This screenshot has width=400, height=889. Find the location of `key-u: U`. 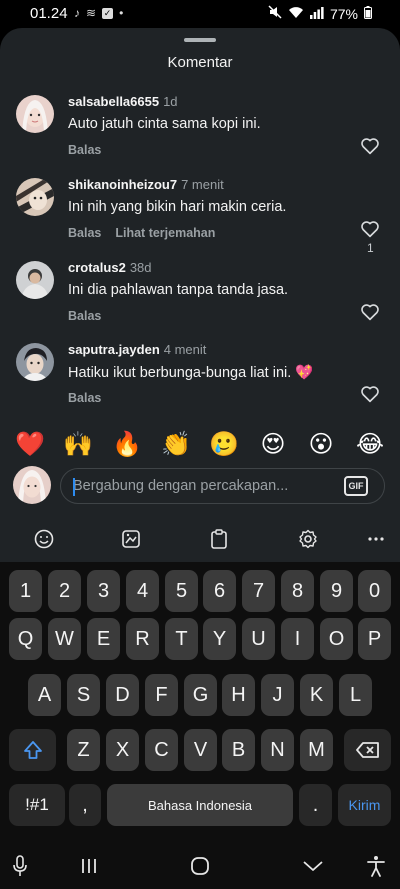

key-u: U is located at coordinates (258, 639).